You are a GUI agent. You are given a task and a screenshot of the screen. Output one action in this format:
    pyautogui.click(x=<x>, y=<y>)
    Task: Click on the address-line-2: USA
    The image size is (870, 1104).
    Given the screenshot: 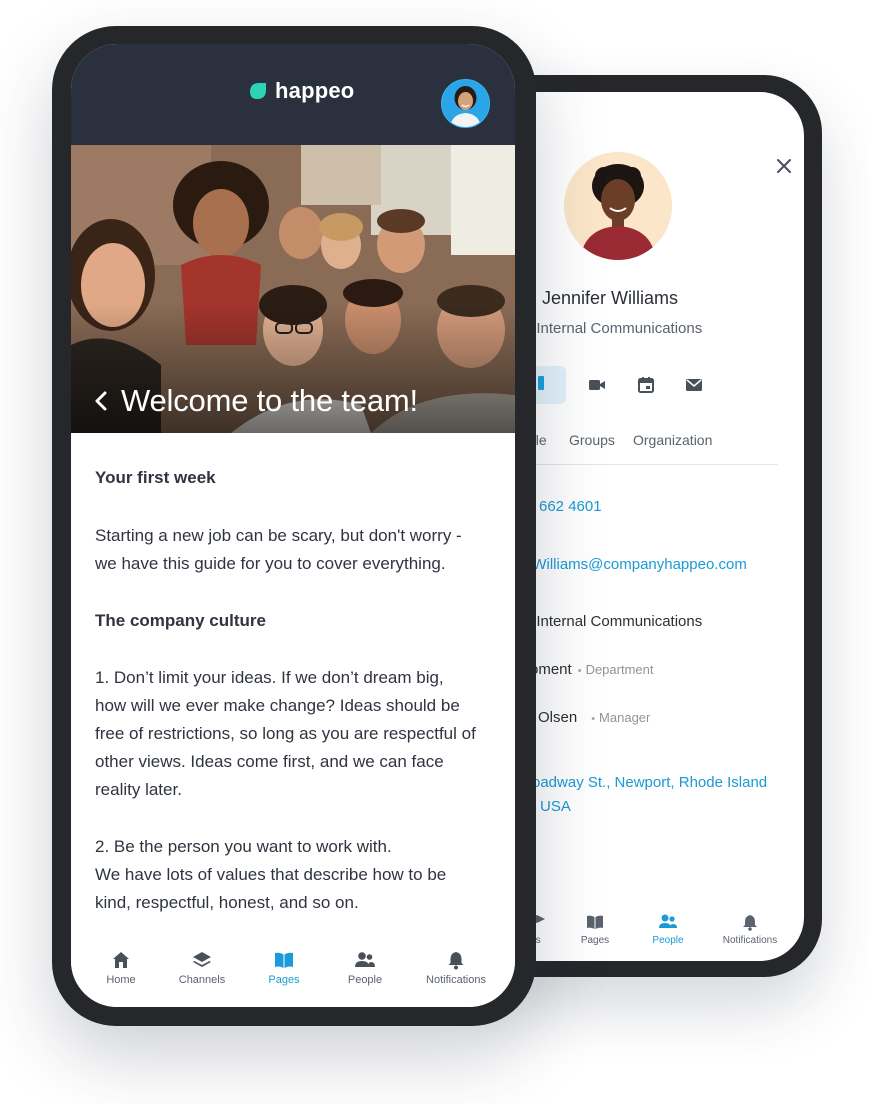 What is the action you would take?
    pyautogui.click(x=555, y=806)
    